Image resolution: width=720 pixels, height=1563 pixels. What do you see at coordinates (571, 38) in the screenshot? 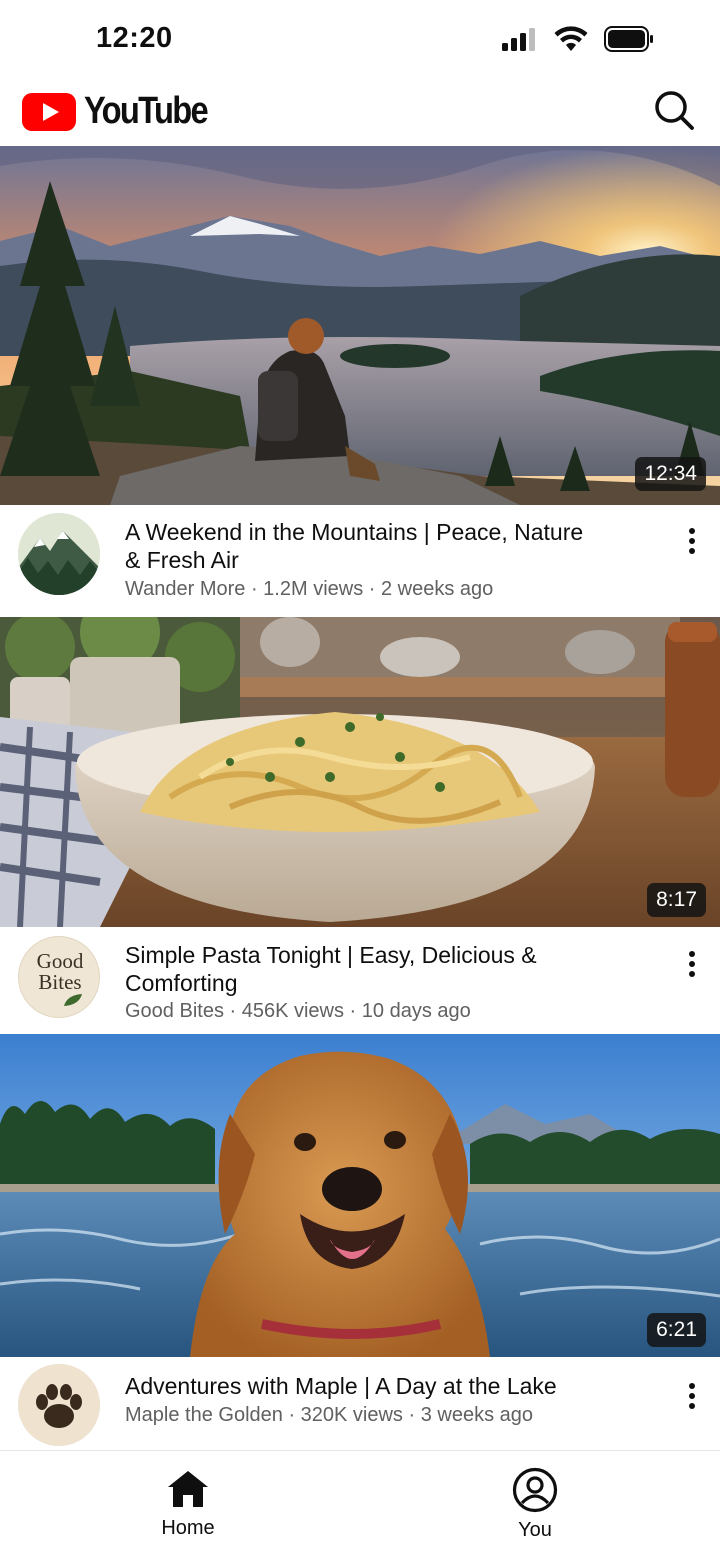
I see `wifi-icon` at bounding box center [571, 38].